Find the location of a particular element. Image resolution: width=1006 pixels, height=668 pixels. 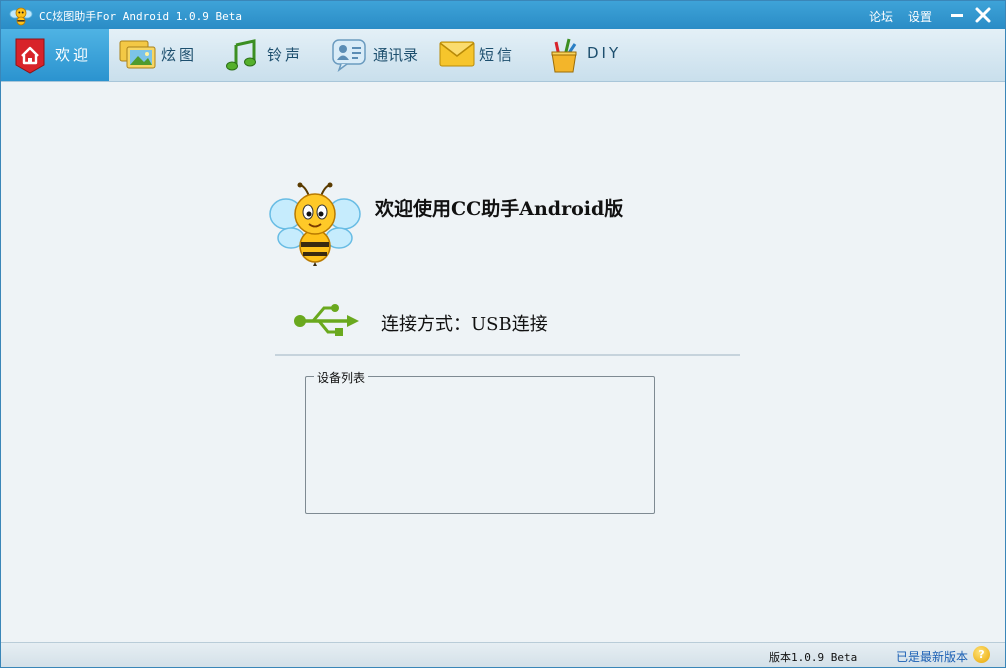

latest-version-link: 已是最新版本 is located at coordinates (932, 656).